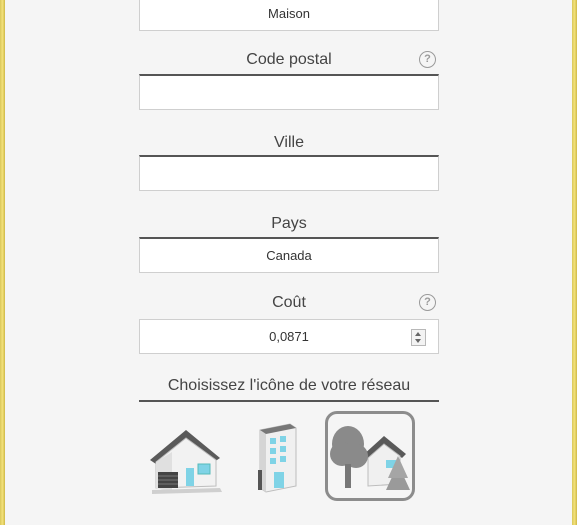 The width and height of the screenshot is (577, 525). I want to click on cost-spinner, so click(418, 337).